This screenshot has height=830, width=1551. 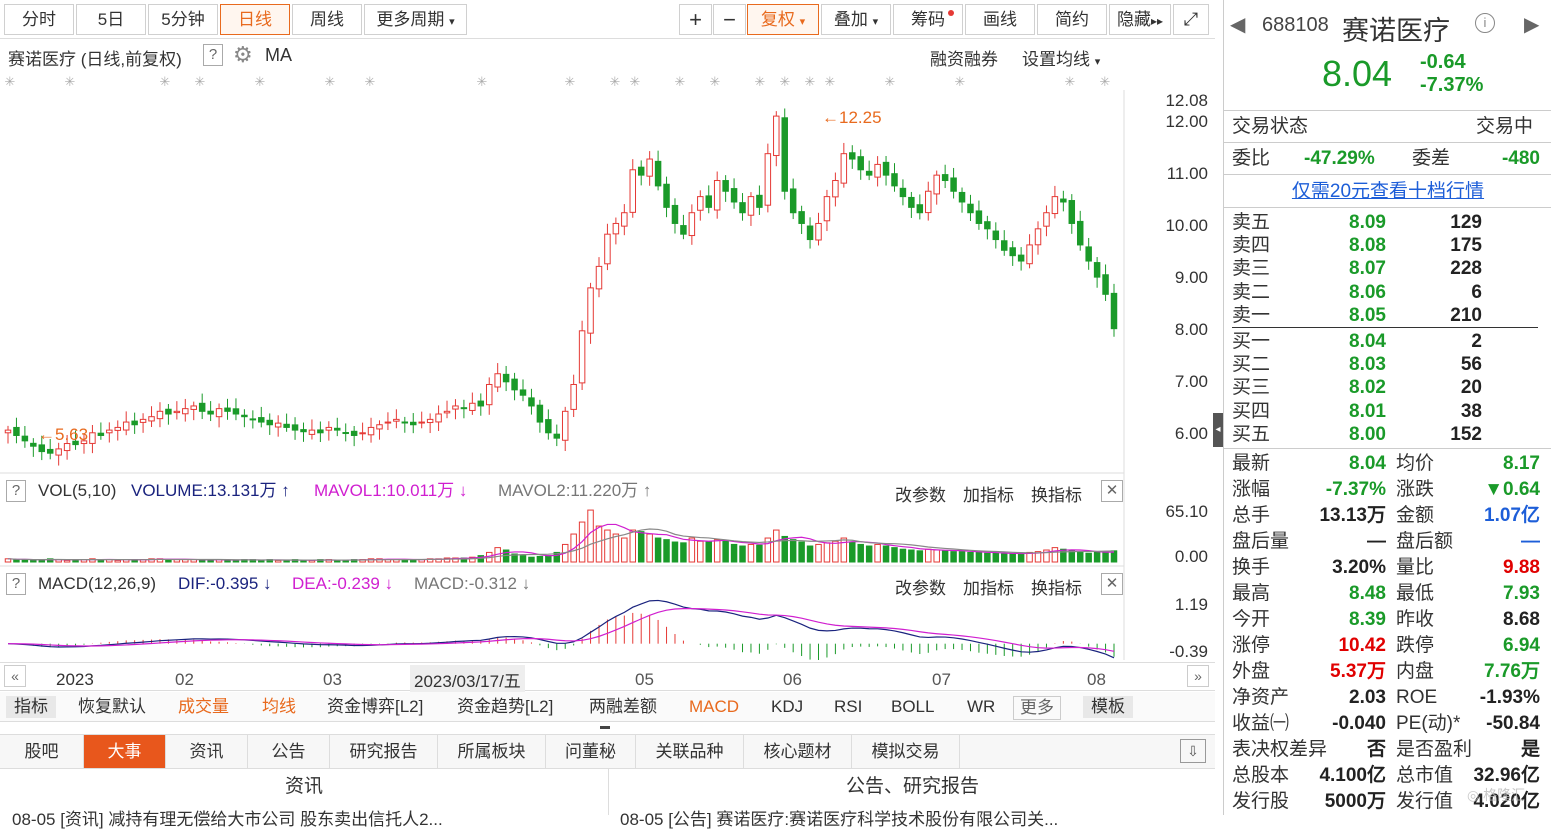 What do you see at coordinates (798, 751) in the screenshot?
I see `bottom-tab-themes: 核心题材` at bounding box center [798, 751].